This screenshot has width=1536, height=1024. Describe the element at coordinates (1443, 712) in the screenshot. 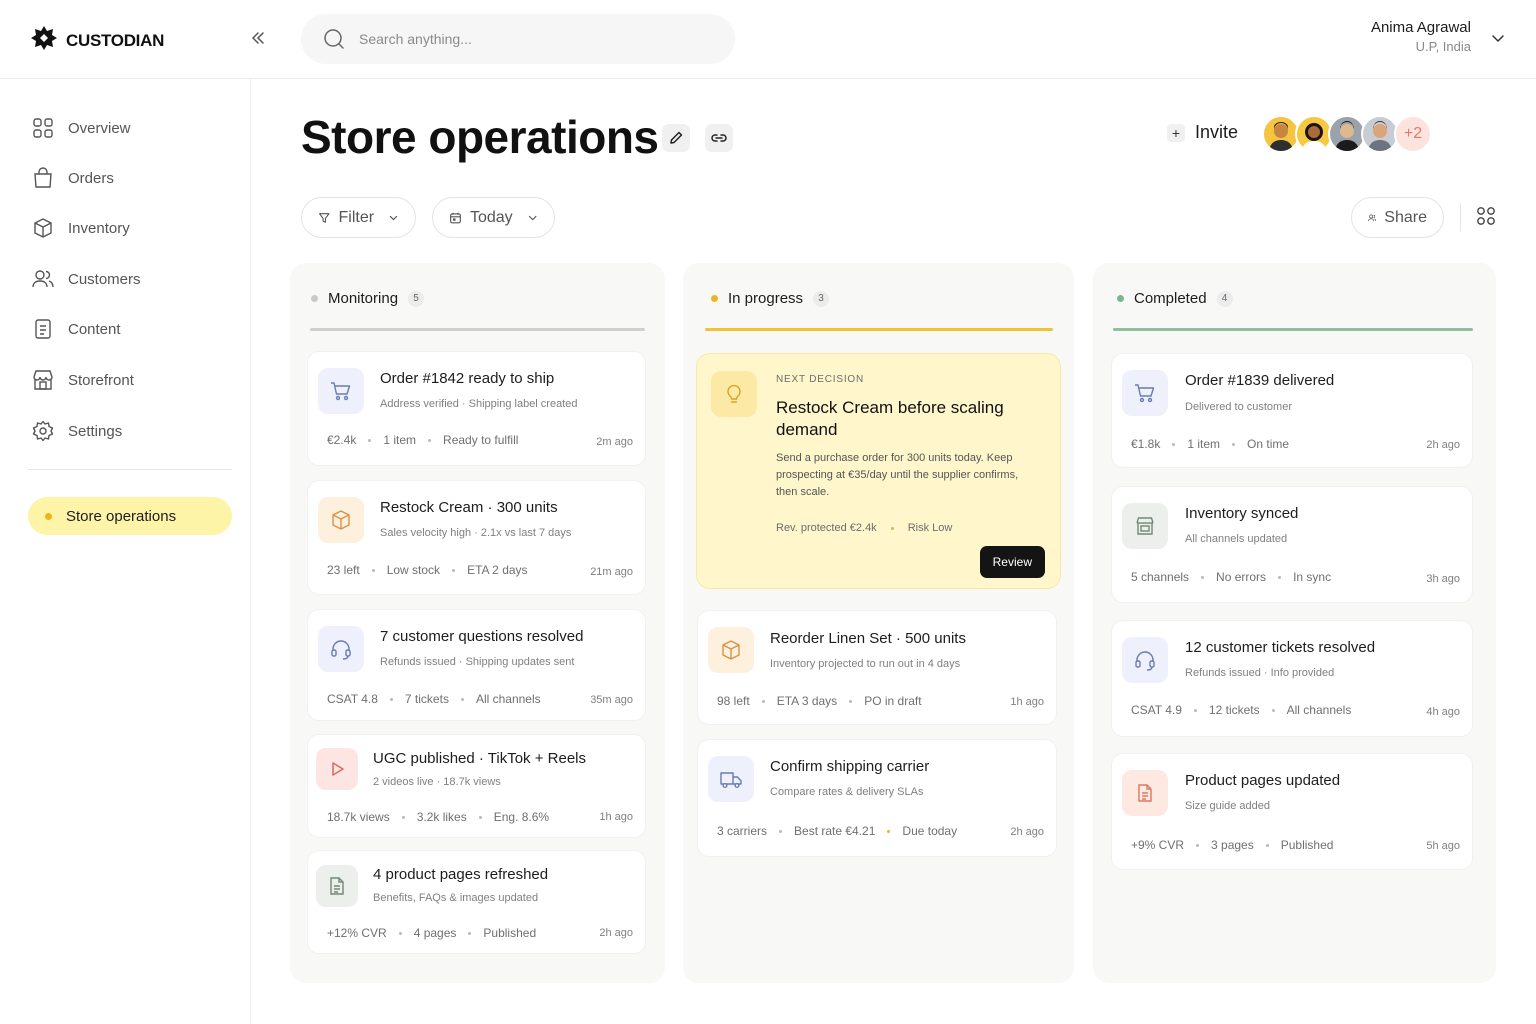

I see `card-timestamp: 4h ago` at that location.